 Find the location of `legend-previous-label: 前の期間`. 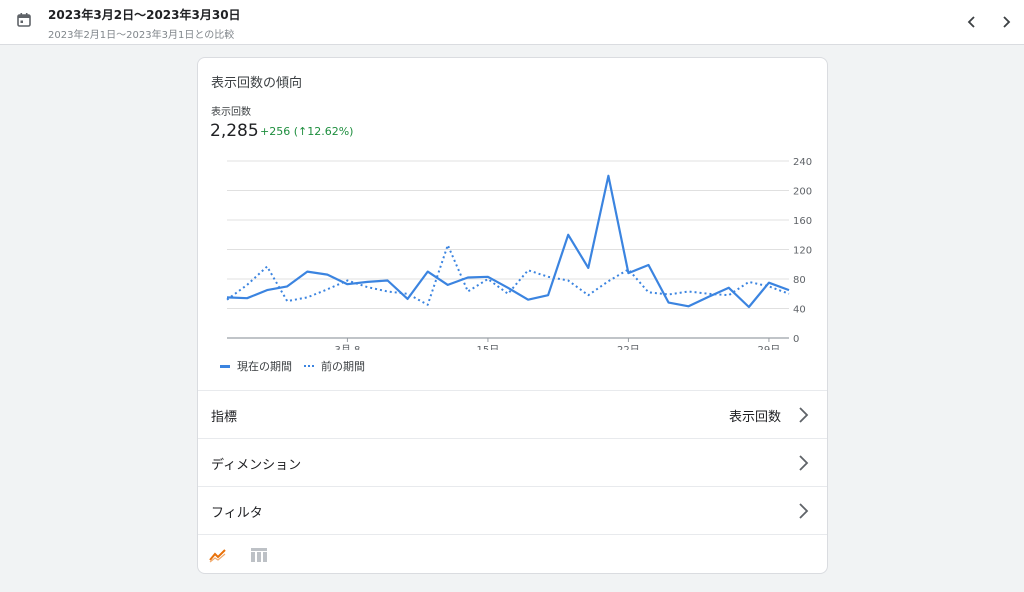

legend-previous-label: 前の期間 is located at coordinates (343, 366).